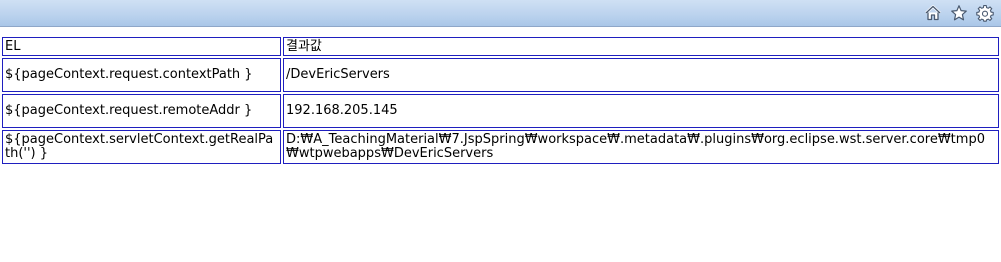 The width and height of the screenshot is (1001, 262). Describe the element at coordinates (141, 75) in the screenshot. I see `el-expression-cell: ${pageContext.request.contextPath }` at that location.